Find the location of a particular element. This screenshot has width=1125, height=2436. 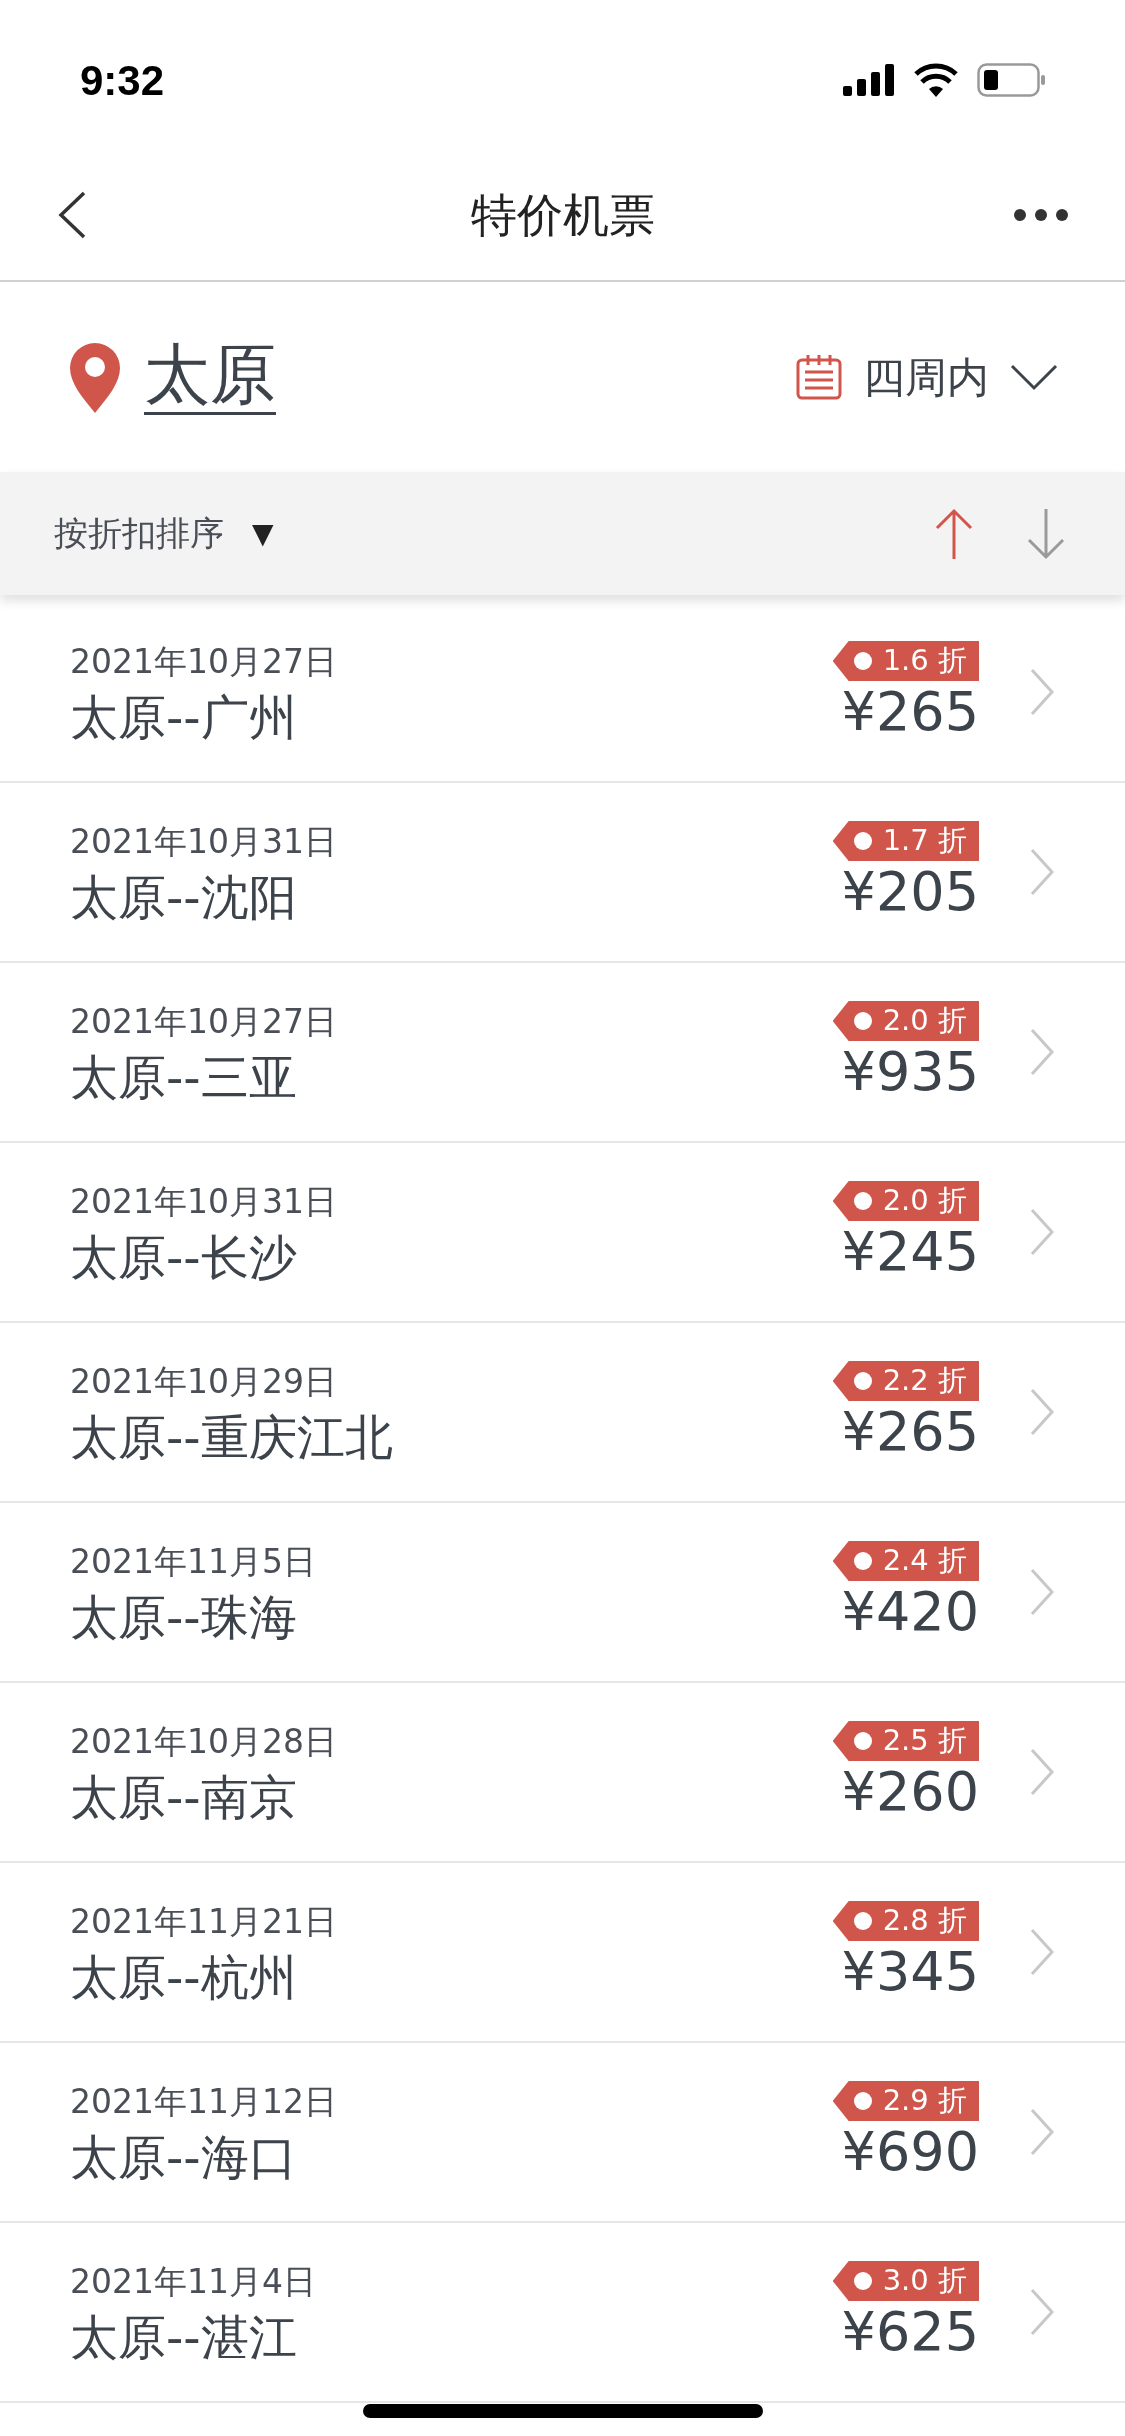

flight-price: ¥420 is located at coordinates (910, 1612).